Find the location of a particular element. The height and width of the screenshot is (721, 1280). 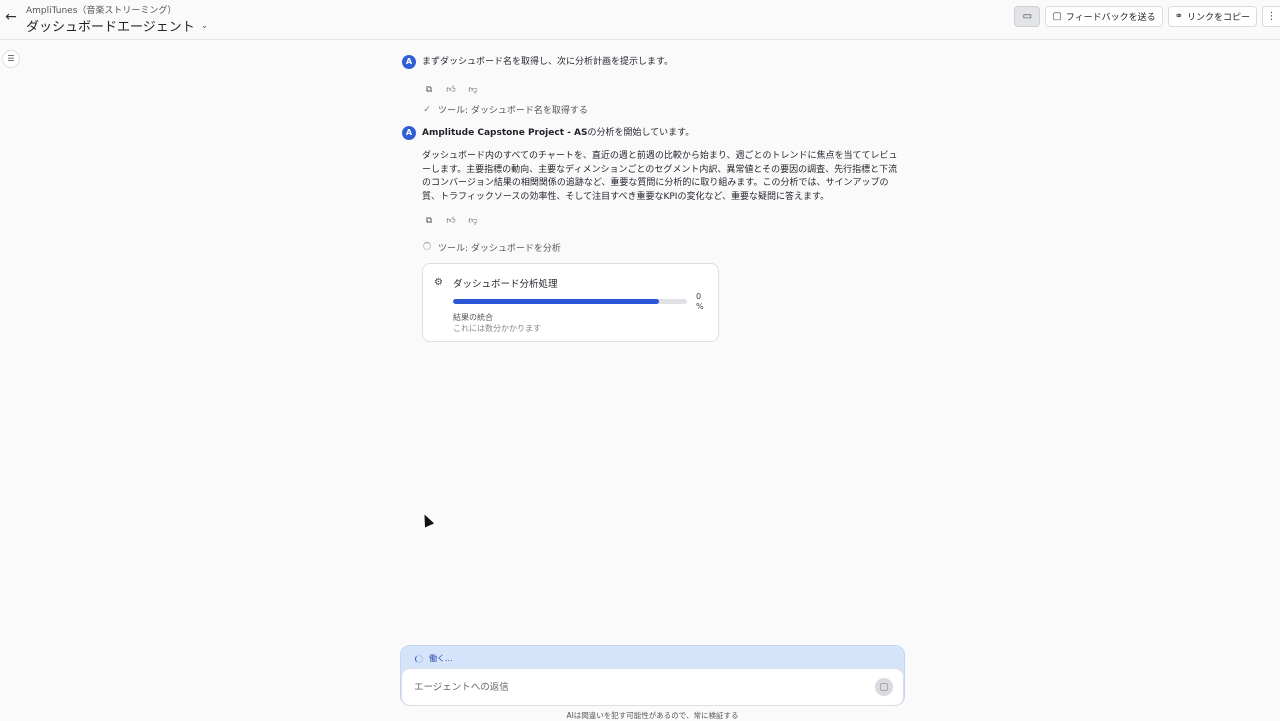

stop-icon is located at coordinates (884, 687).